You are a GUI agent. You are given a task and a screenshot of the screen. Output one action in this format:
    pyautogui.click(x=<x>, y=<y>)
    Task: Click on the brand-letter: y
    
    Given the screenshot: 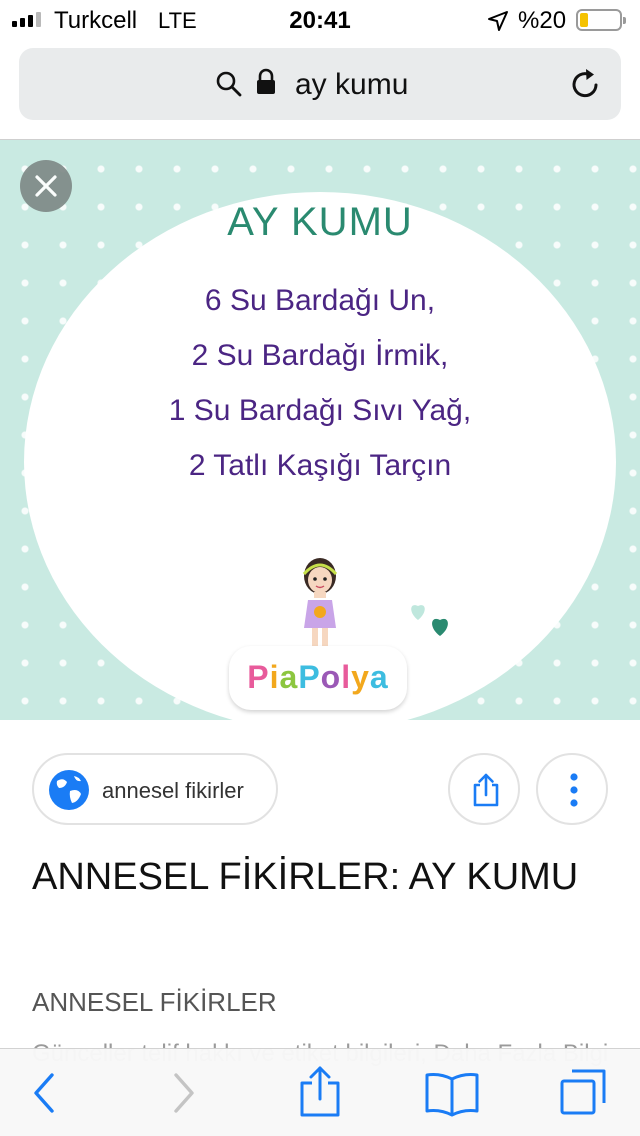 What is the action you would take?
    pyautogui.click(x=360, y=677)
    